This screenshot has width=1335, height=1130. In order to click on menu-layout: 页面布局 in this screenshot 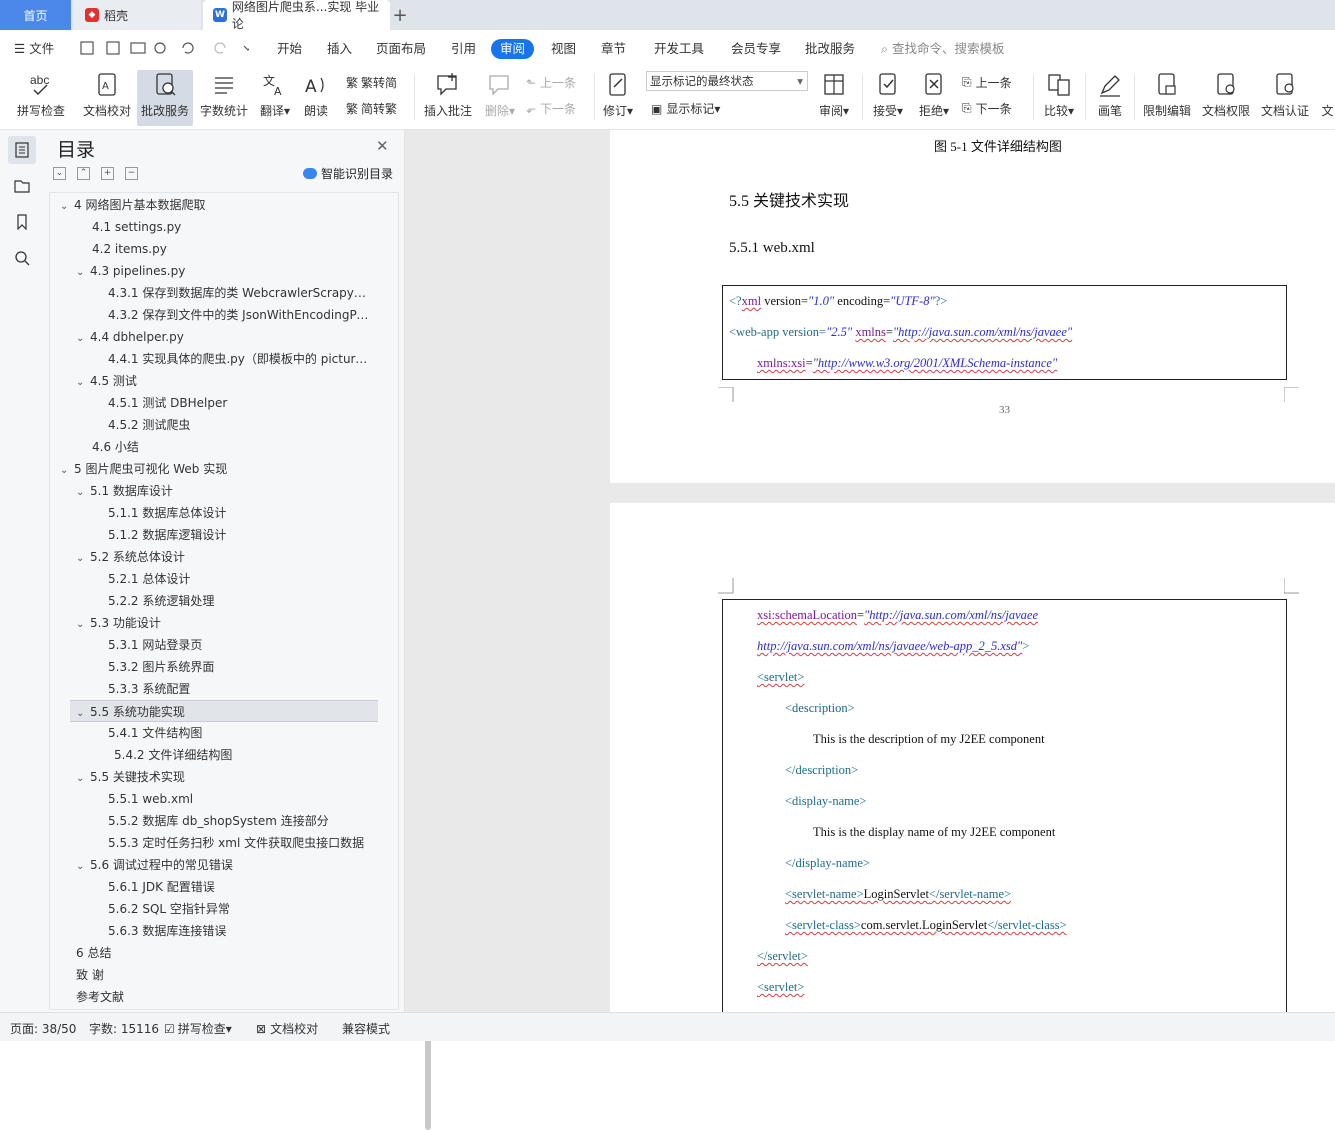, I will do `click(401, 49)`.